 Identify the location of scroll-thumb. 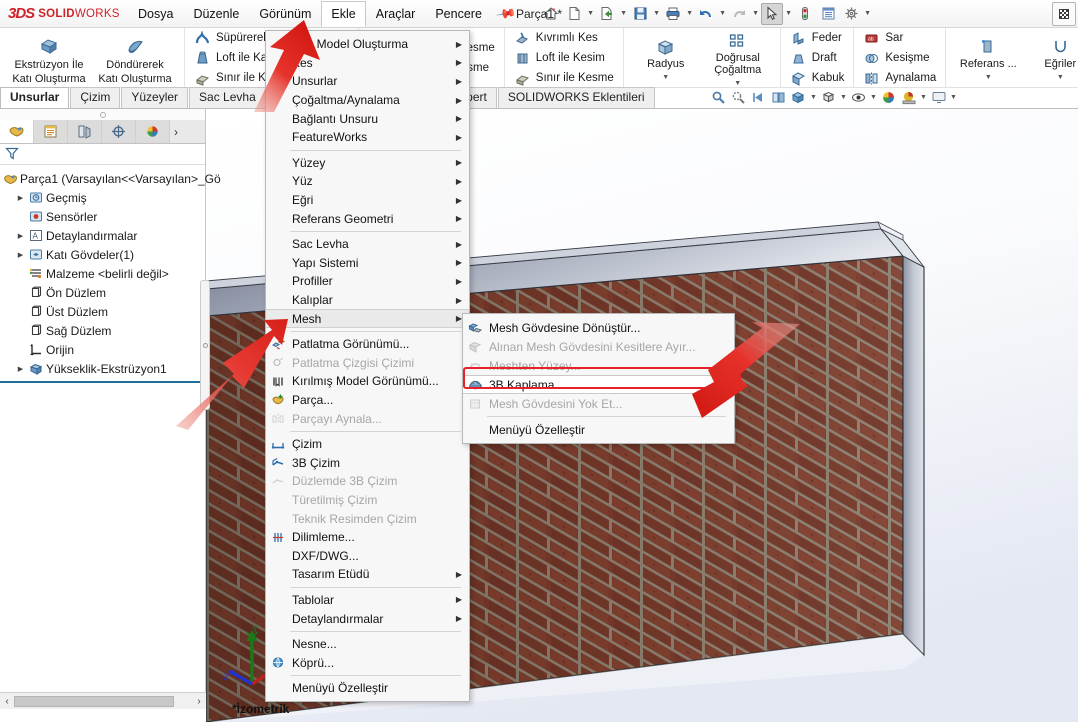
(94, 701).